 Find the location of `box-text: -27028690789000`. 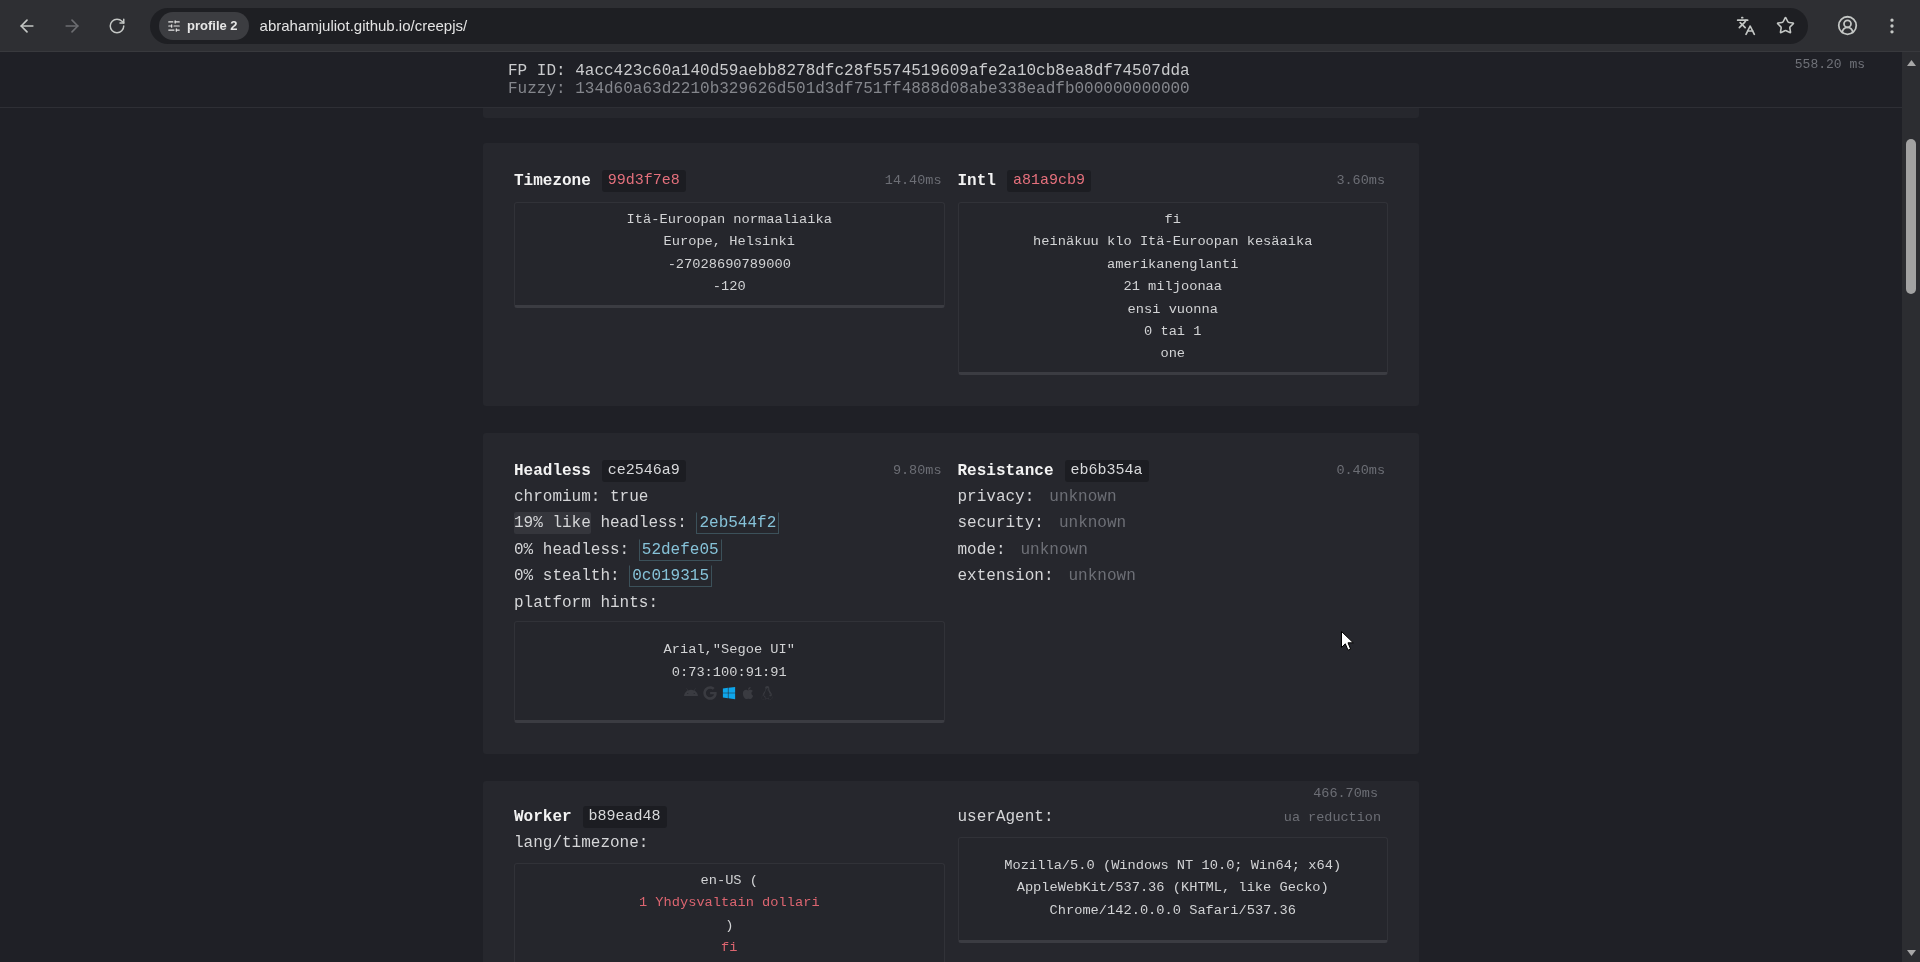

box-text: -27028690789000 is located at coordinates (729, 264).